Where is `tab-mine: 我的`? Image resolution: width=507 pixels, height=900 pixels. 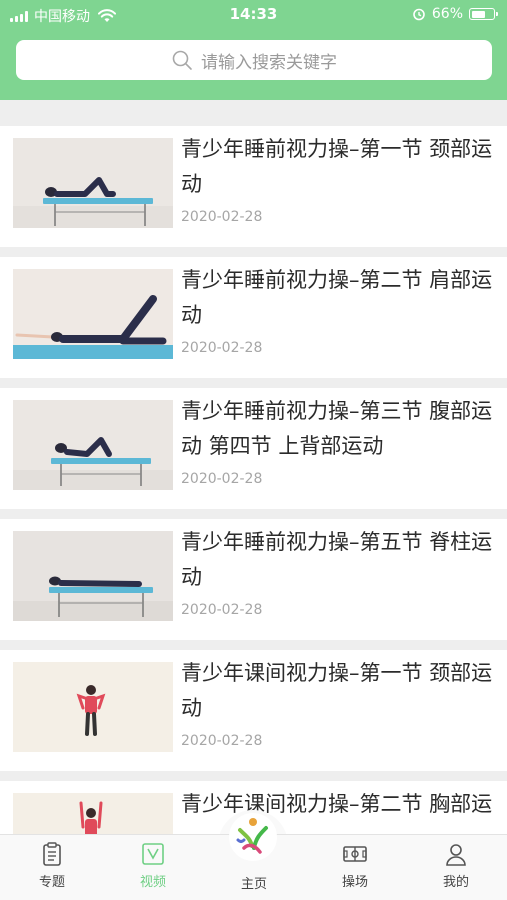 tab-mine: 我的 is located at coordinates (456, 865).